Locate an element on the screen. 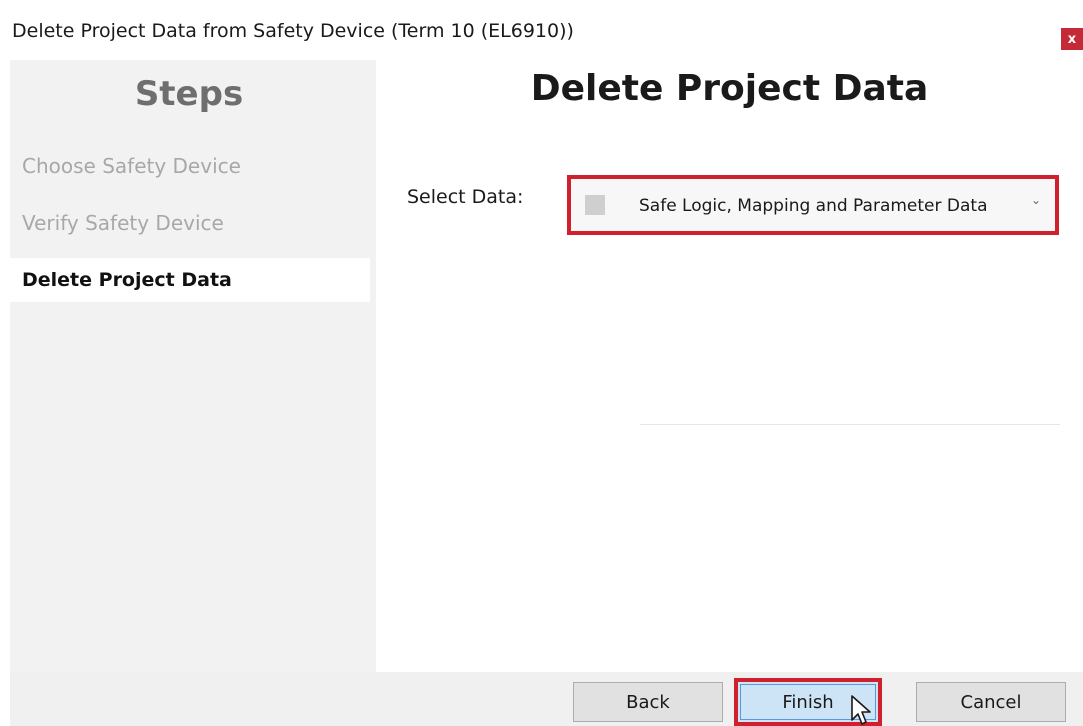 Image resolution: width=1083 pixels, height=726 pixels. steps-heading: Steps is located at coordinates (189, 94).